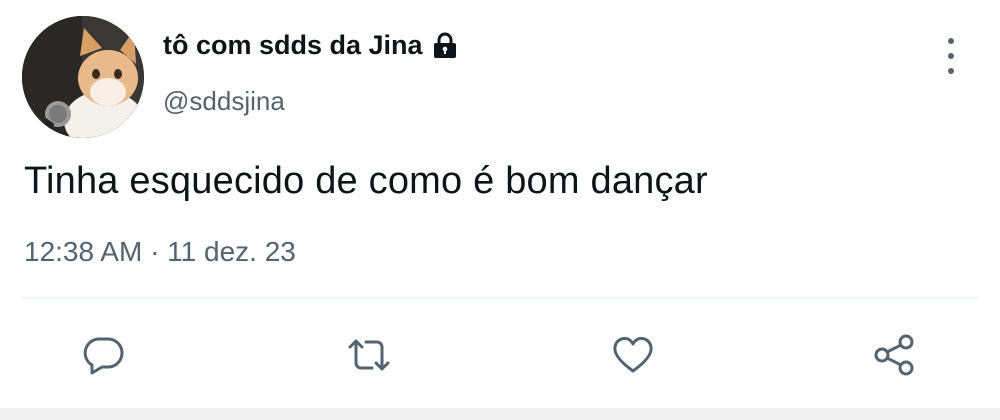 Image resolution: width=1000 pixels, height=420 pixels. Describe the element at coordinates (500, 414) in the screenshot. I see `bottom-edge` at that location.